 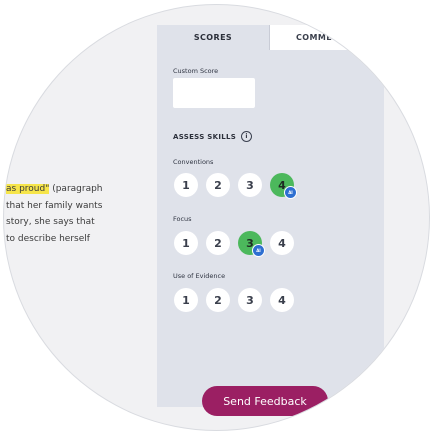 I want to click on essay-line: as proud" (paragraph, so click(x=54, y=189).